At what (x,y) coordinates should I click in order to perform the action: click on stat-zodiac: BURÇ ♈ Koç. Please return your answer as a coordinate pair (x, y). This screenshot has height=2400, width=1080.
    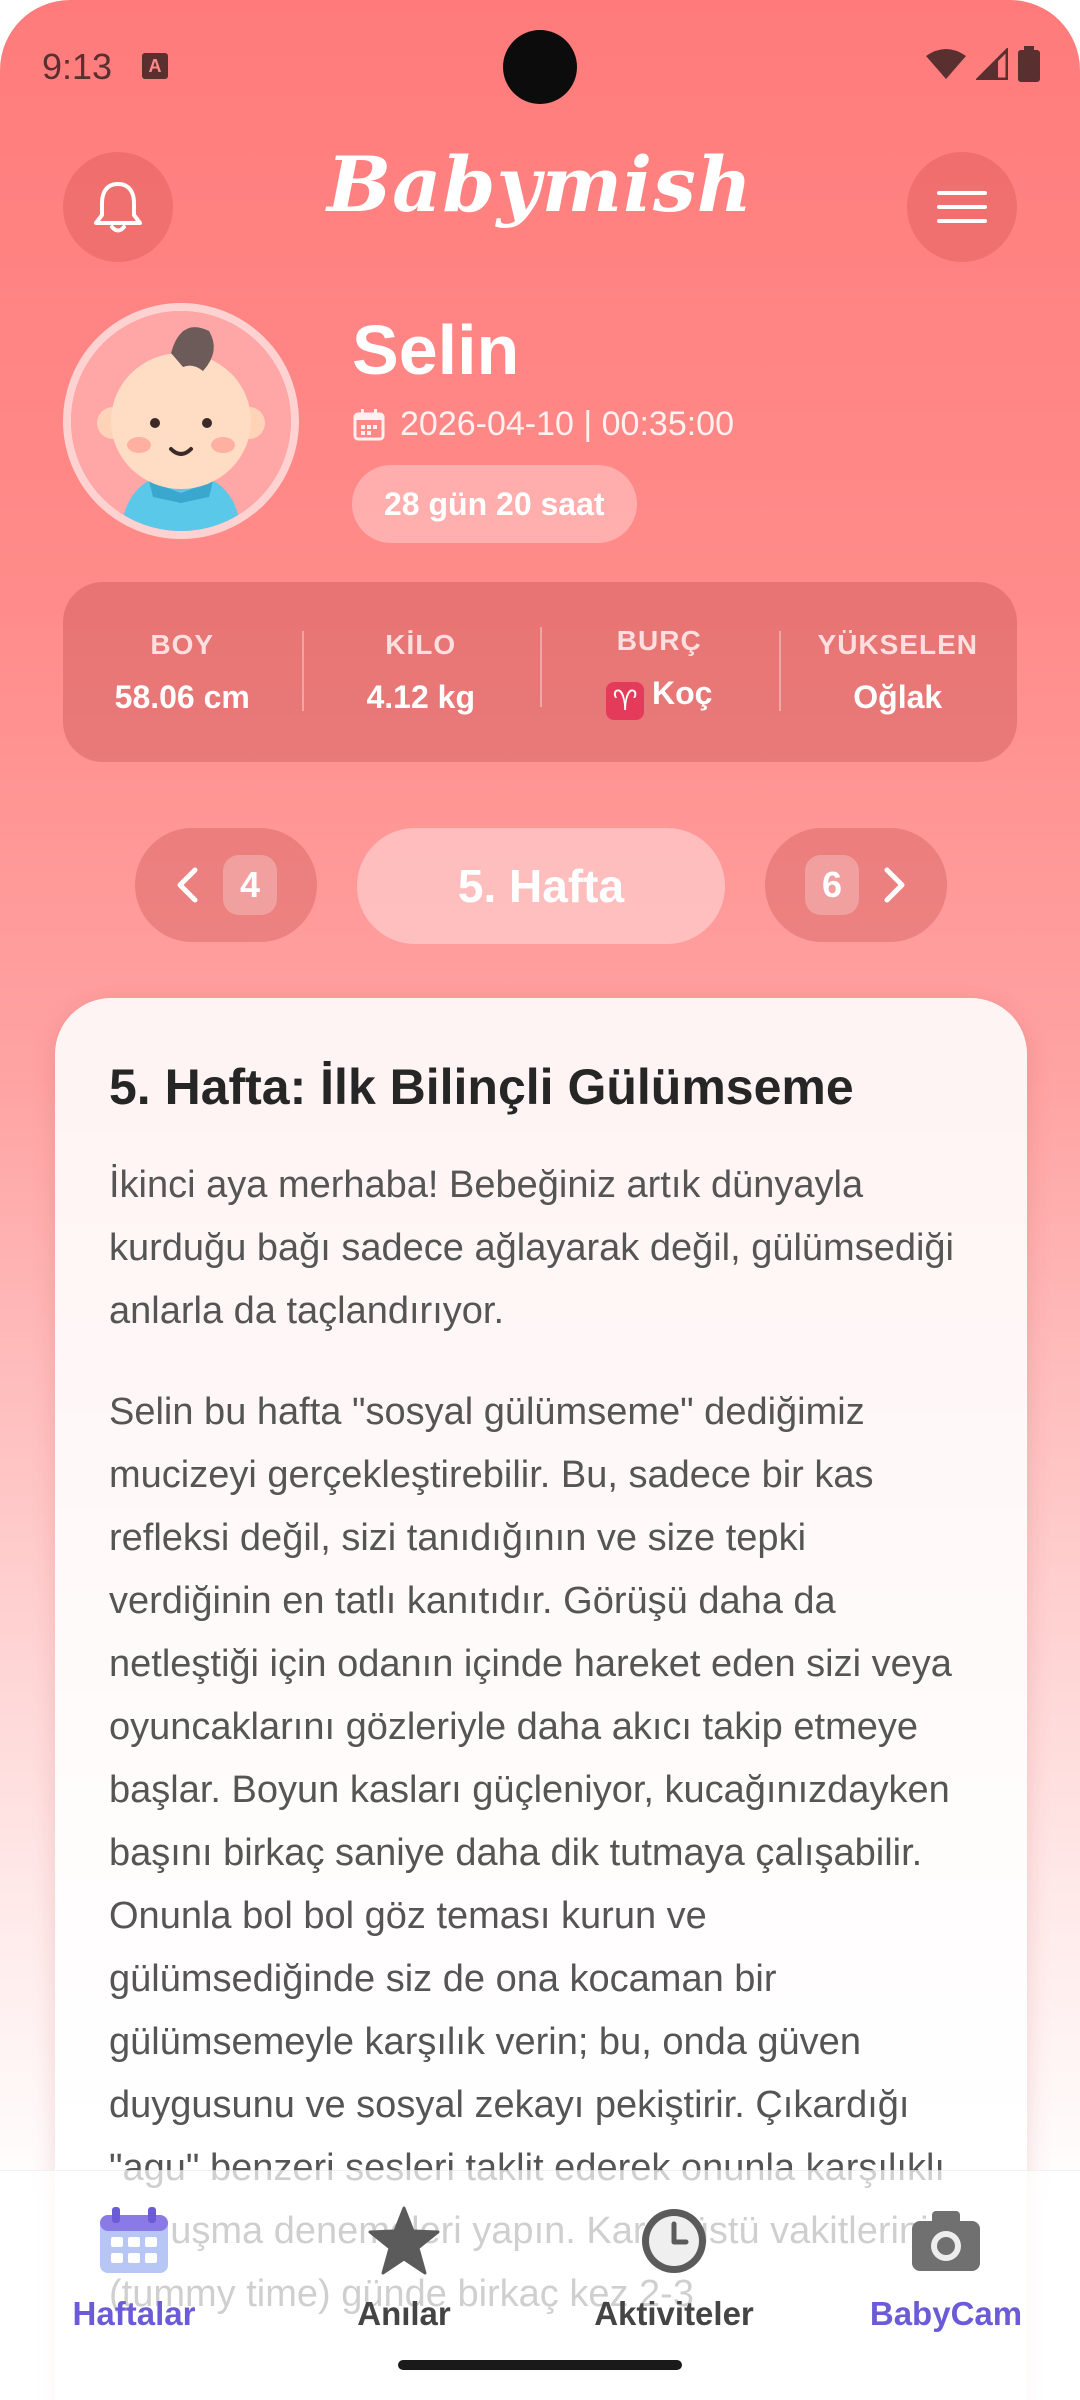
    Looking at the image, I should click on (659, 672).